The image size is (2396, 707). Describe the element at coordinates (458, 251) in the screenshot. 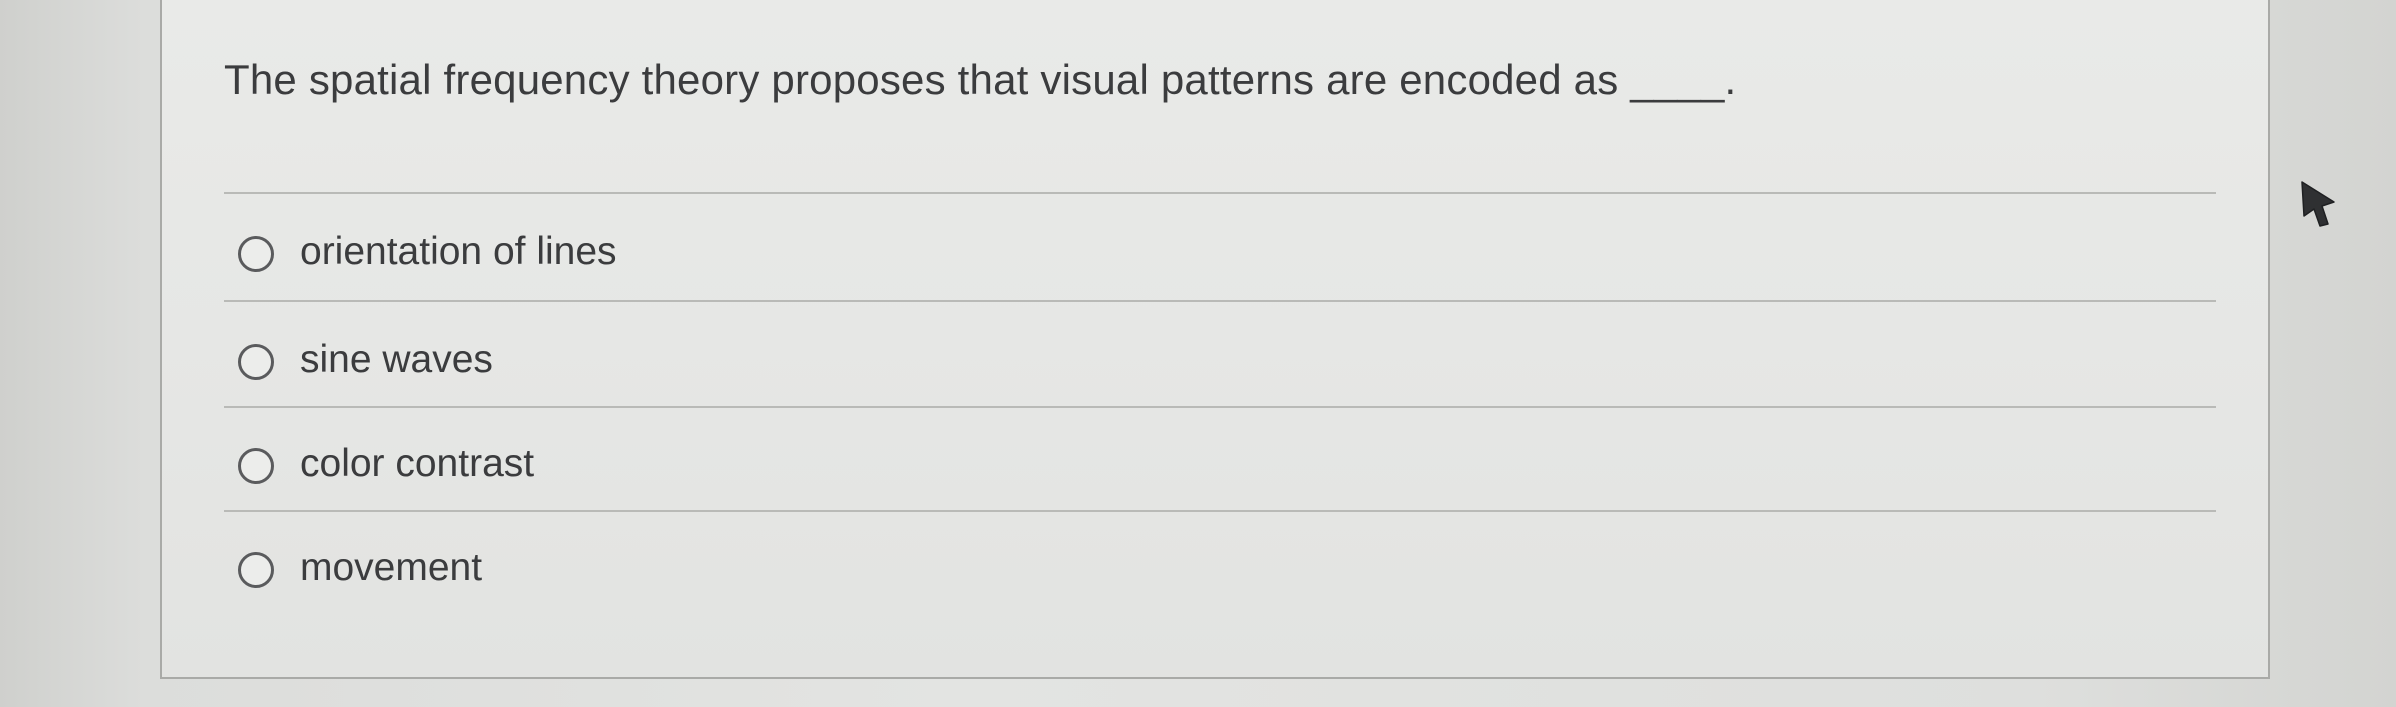

I see `option-label: orientation of lines` at that location.